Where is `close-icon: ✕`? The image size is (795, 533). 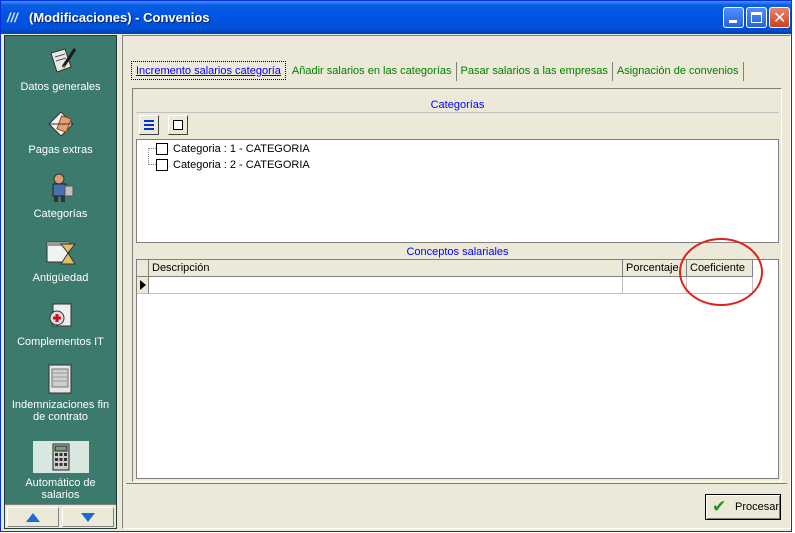 close-icon: ✕ is located at coordinates (780, 17).